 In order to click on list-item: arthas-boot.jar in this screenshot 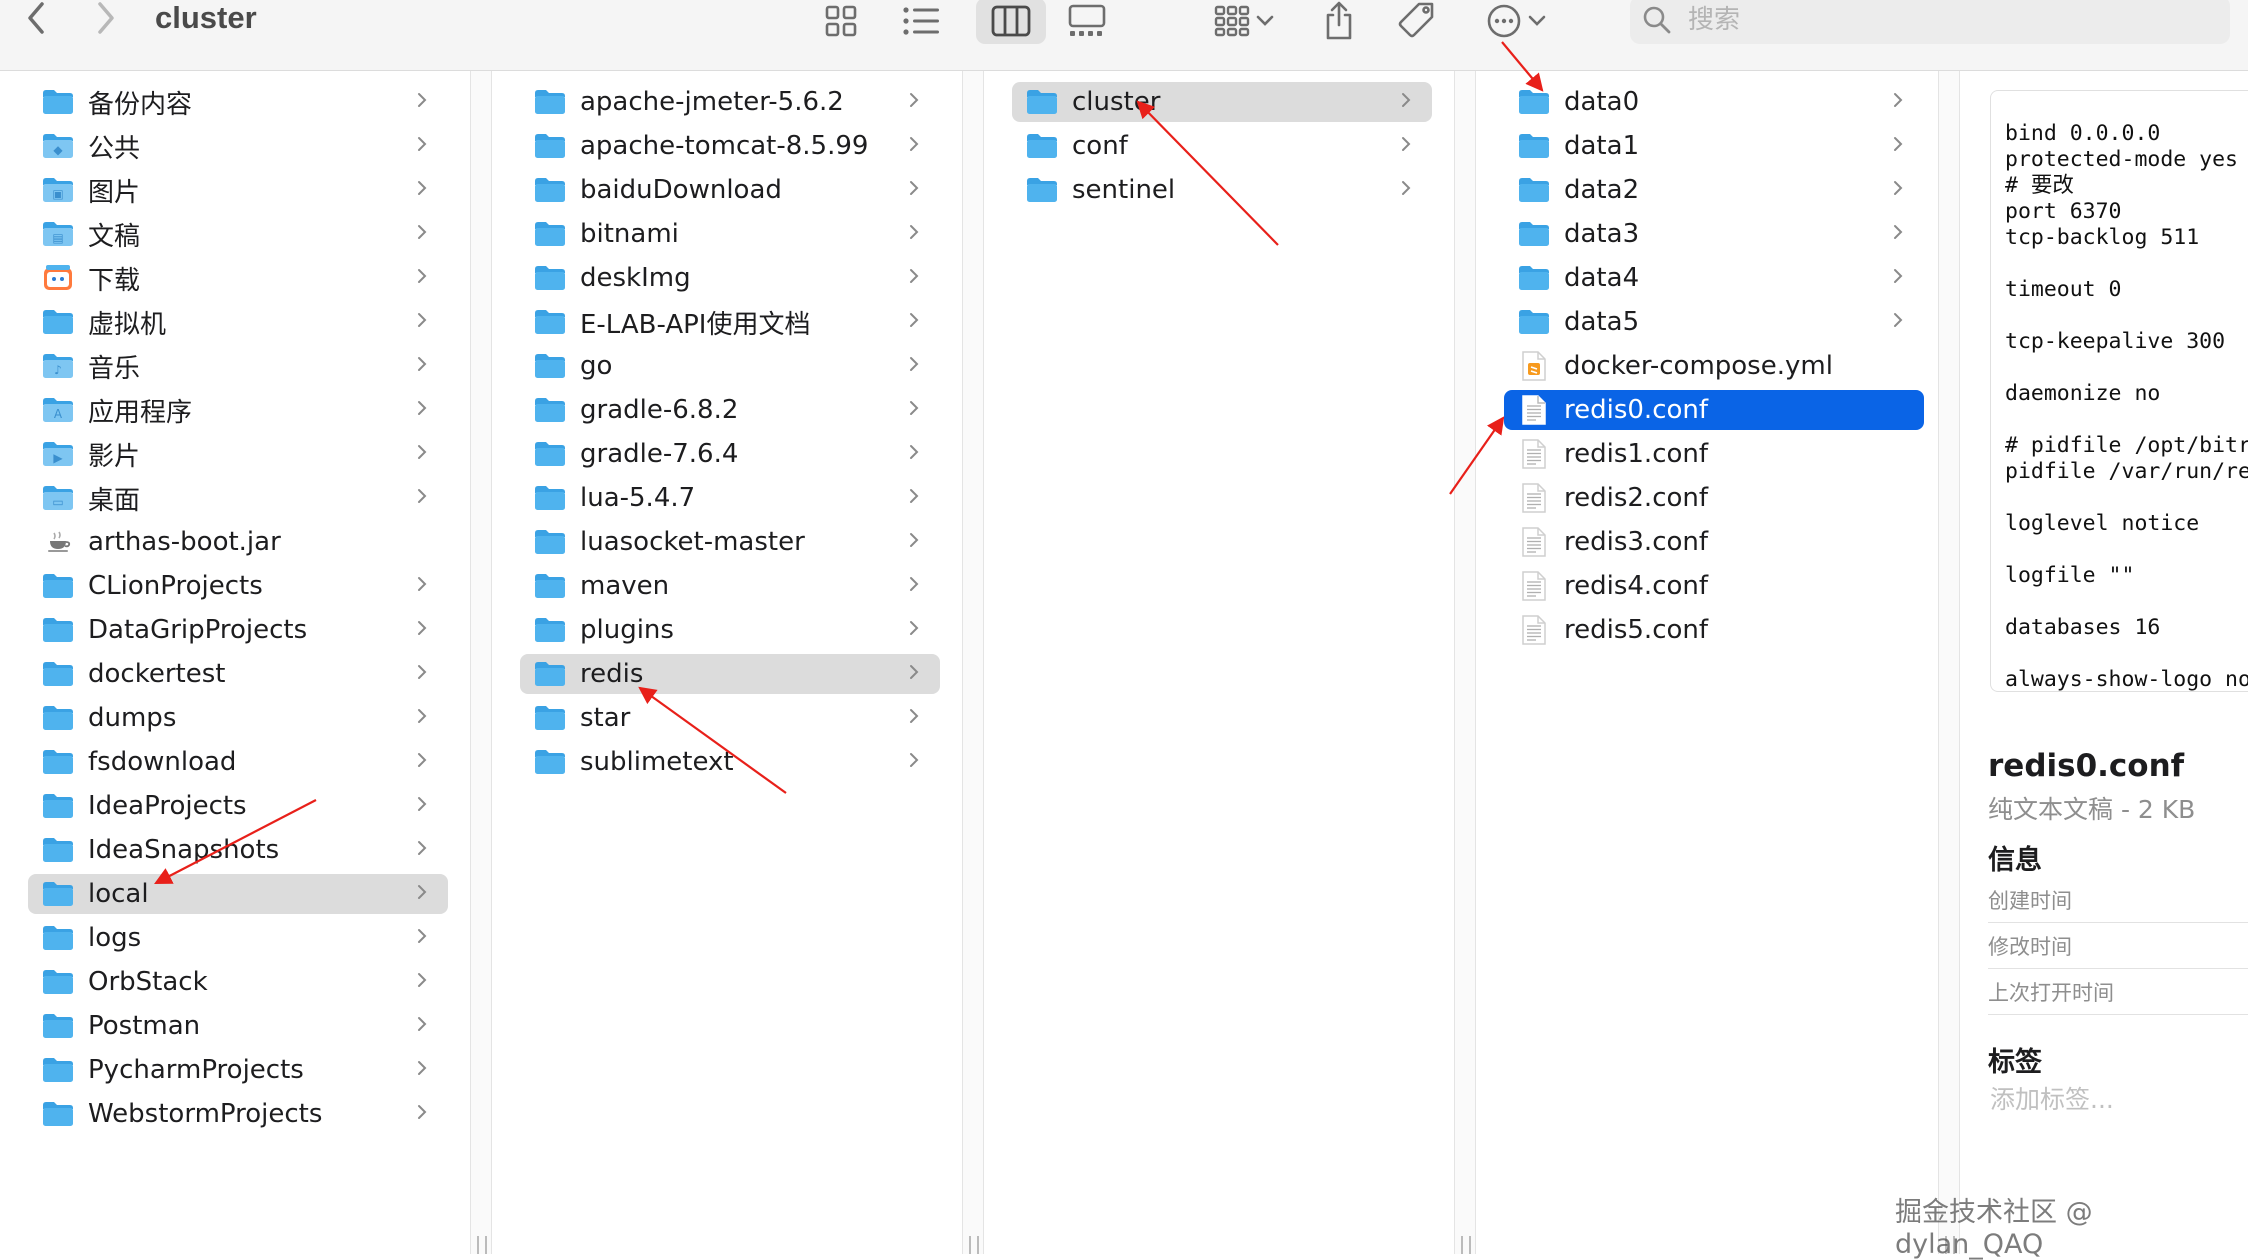, I will do `click(238, 542)`.